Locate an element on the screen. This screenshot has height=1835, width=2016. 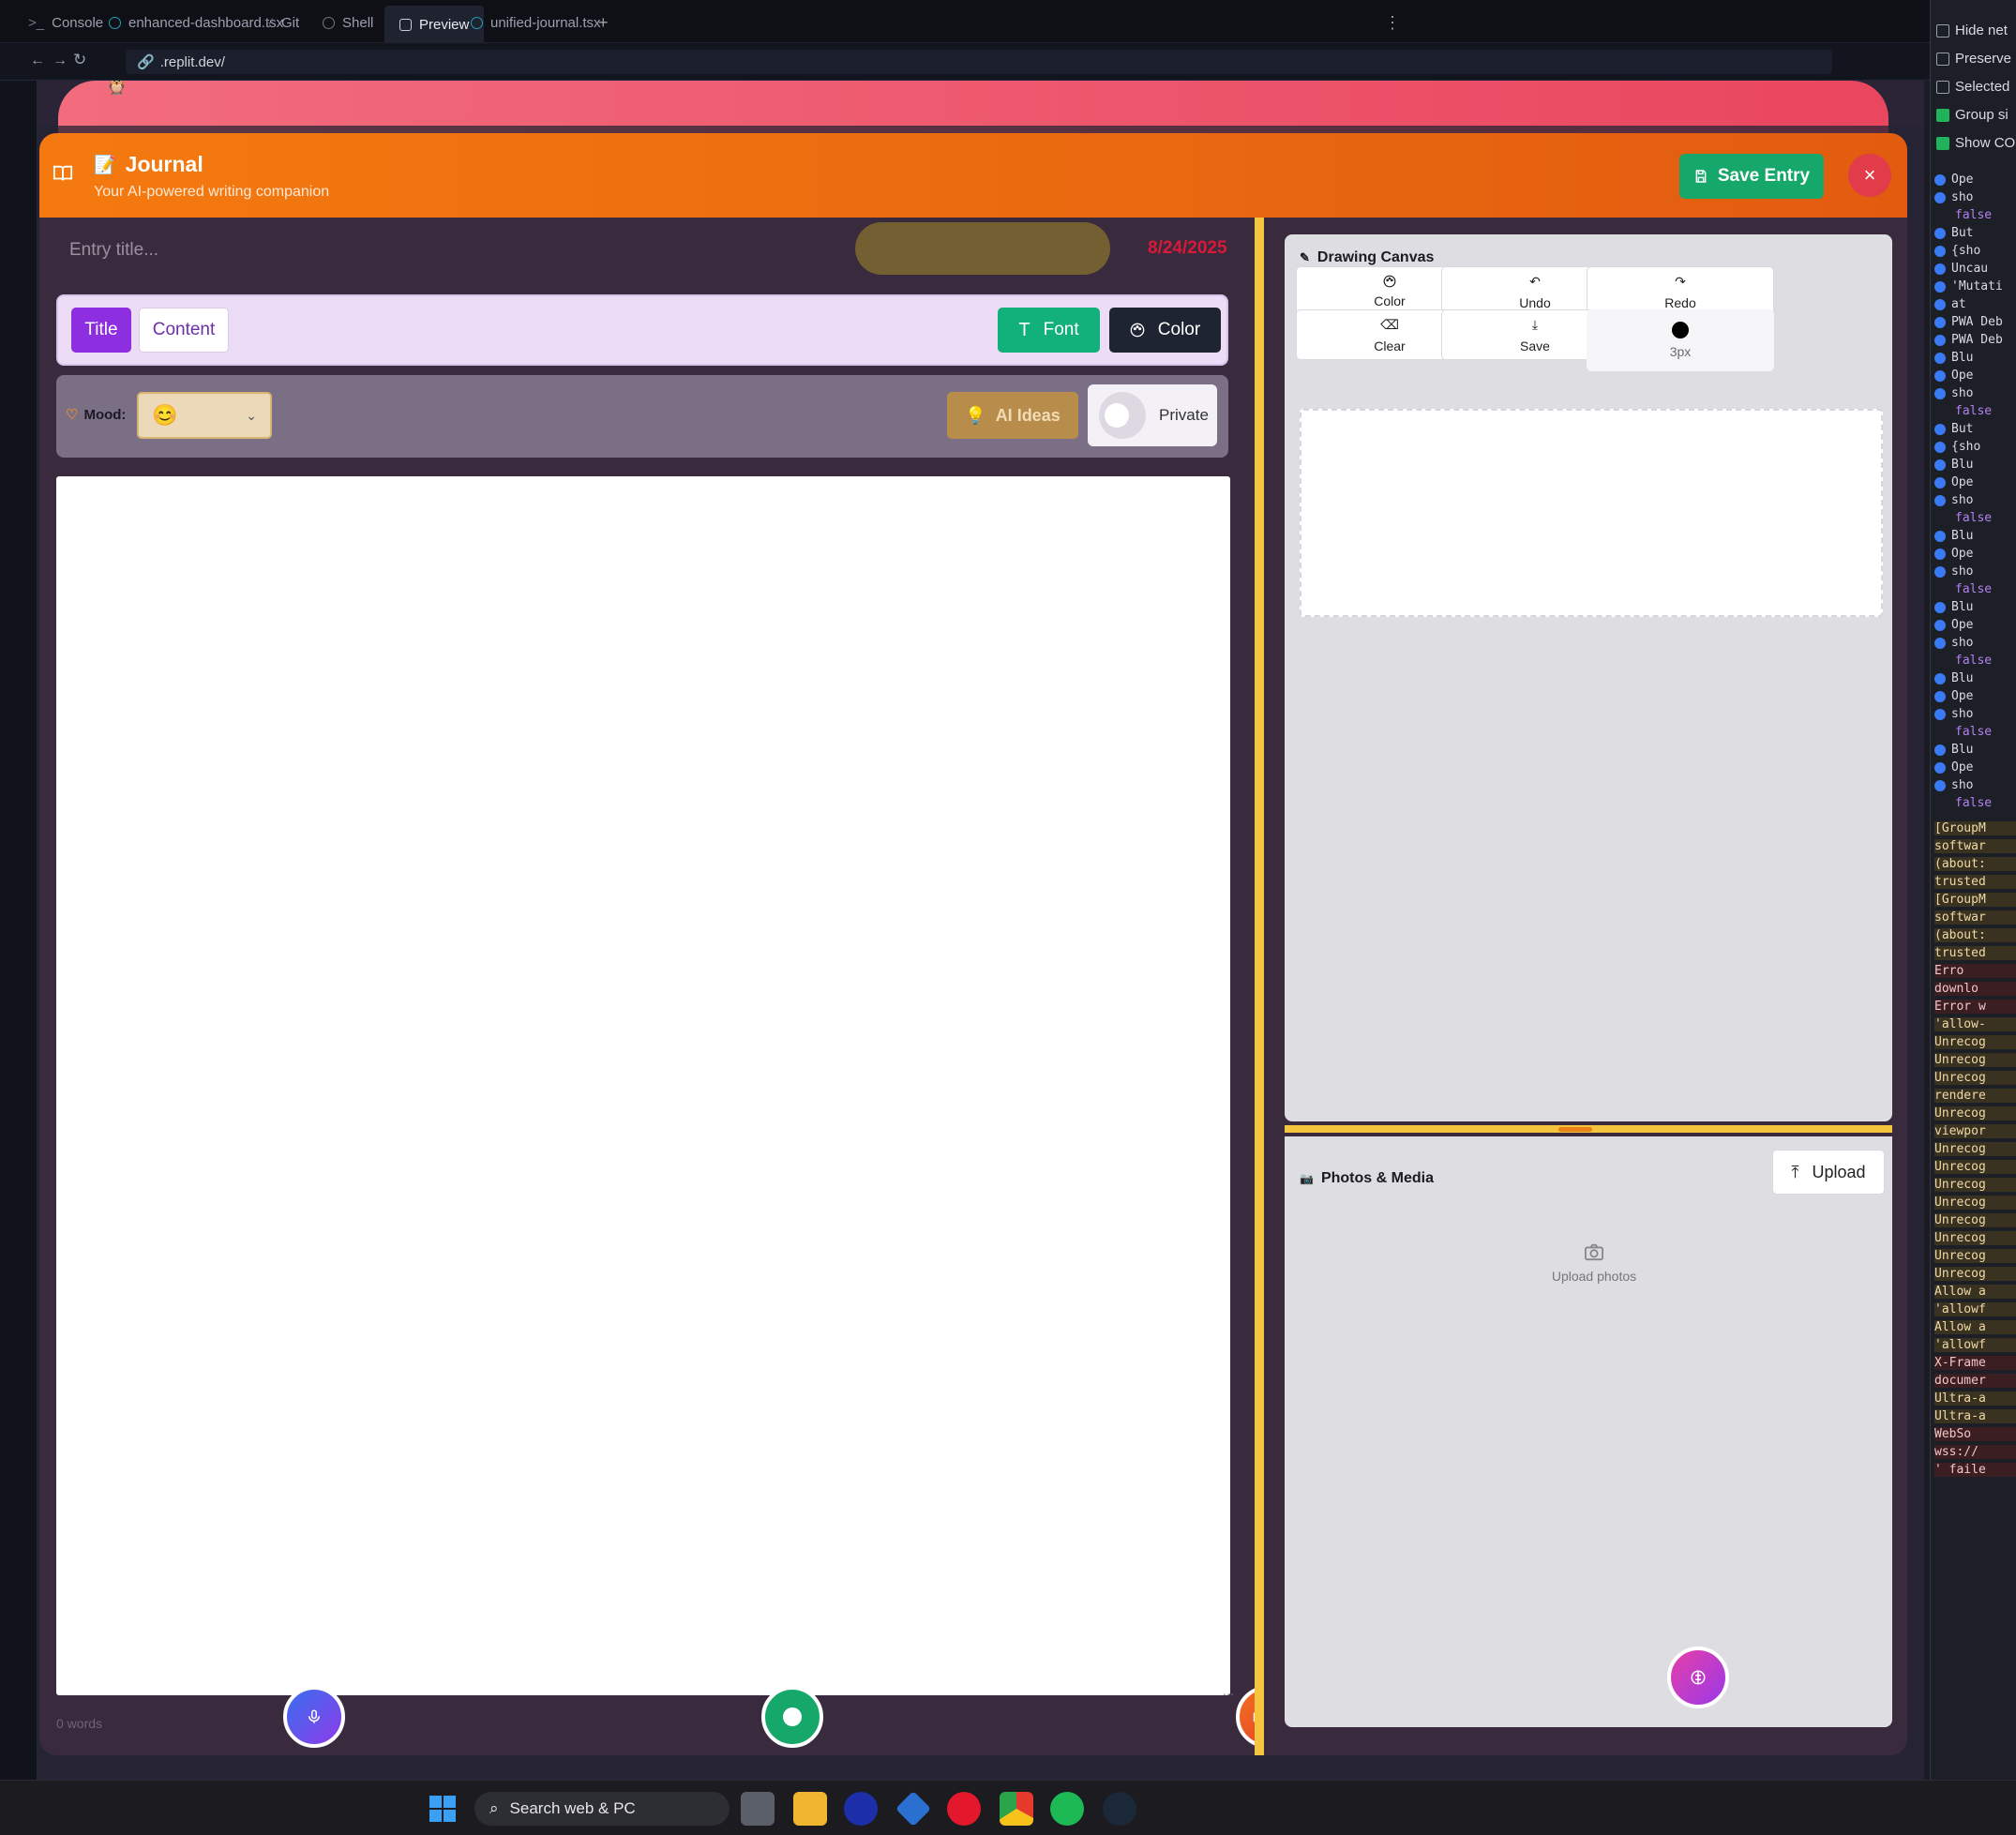
devtools-option: Show CO is located at coordinates (1975, 143).